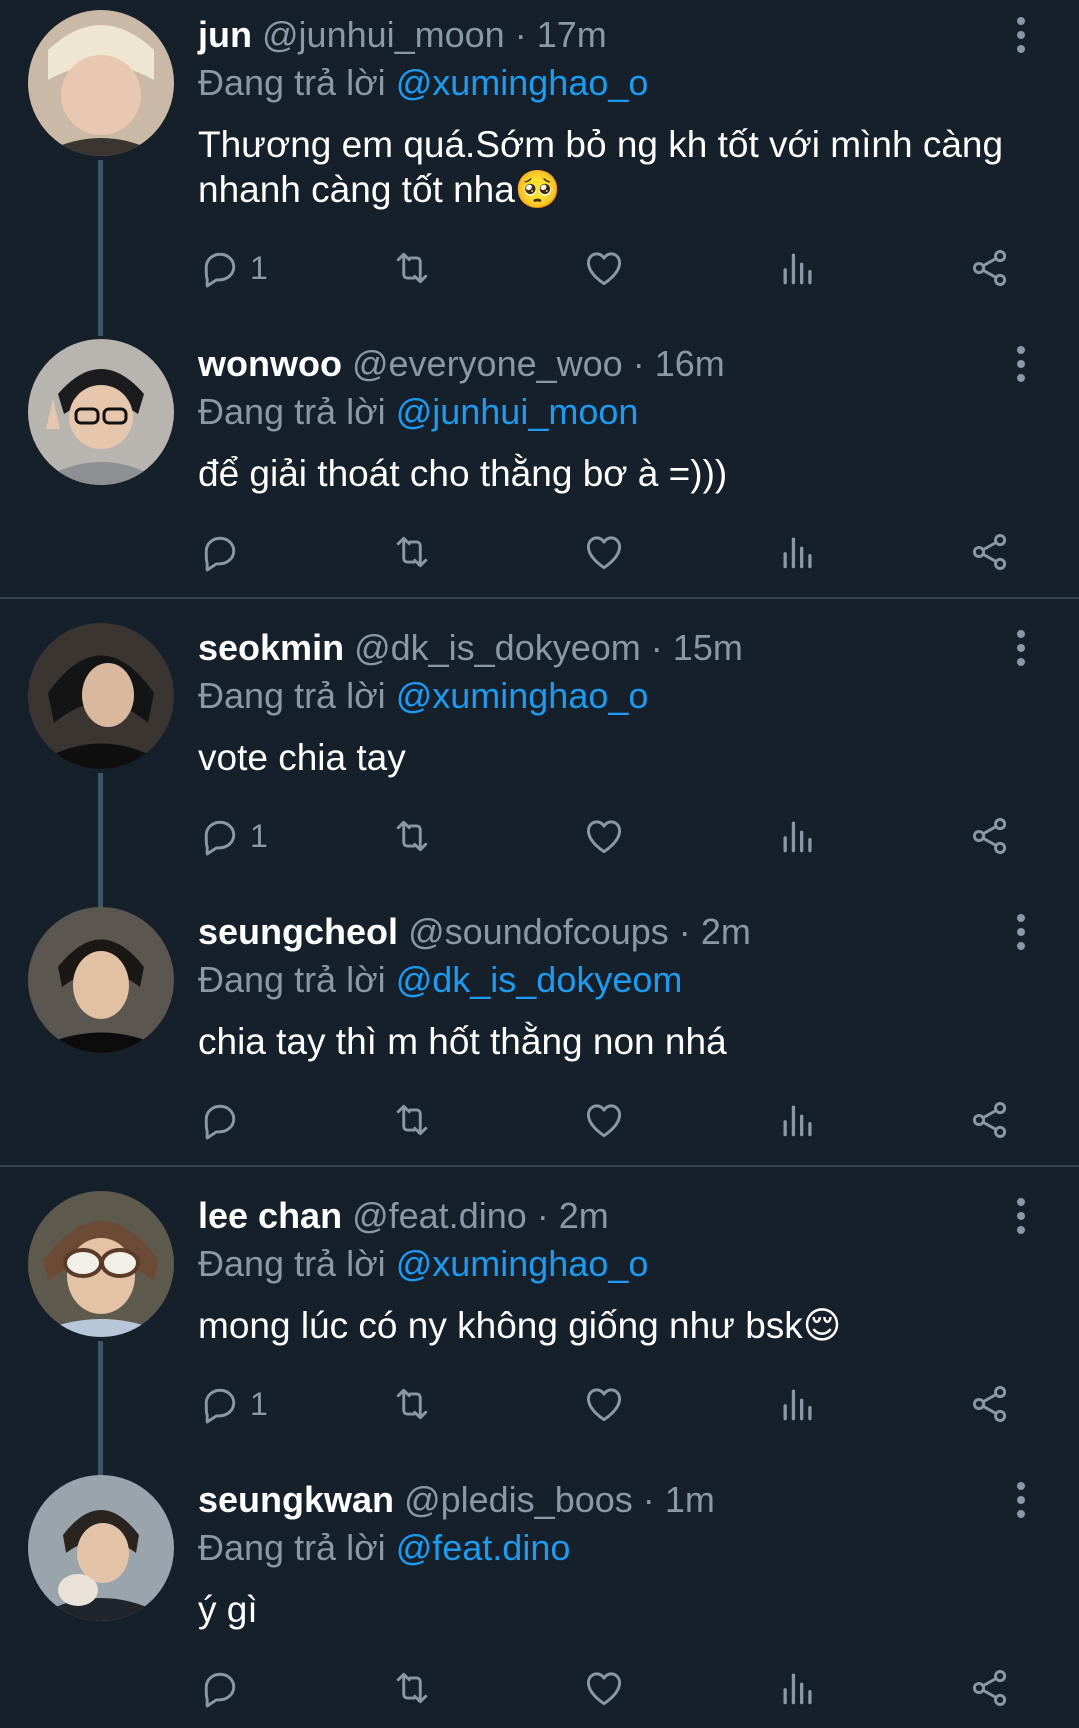 This screenshot has height=1728, width=1079. Describe the element at coordinates (384, 1548) in the screenshot. I see `replying-to: Đang trả lời @feat.dino` at that location.